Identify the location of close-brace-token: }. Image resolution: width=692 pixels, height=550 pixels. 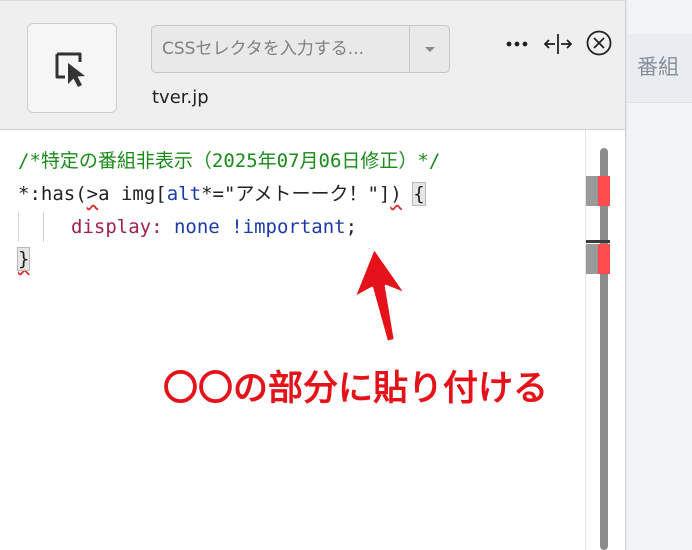
(23, 259).